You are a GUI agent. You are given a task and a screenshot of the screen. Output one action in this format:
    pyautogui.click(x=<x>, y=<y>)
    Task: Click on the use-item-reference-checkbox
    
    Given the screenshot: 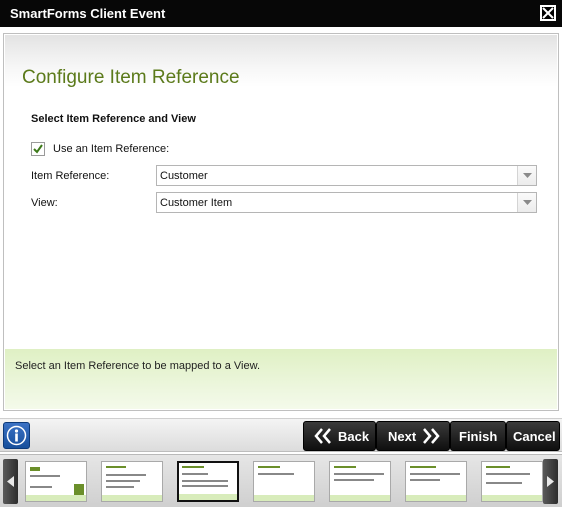 What is the action you would take?
    pyautogui.click(x=38, y=149)
    